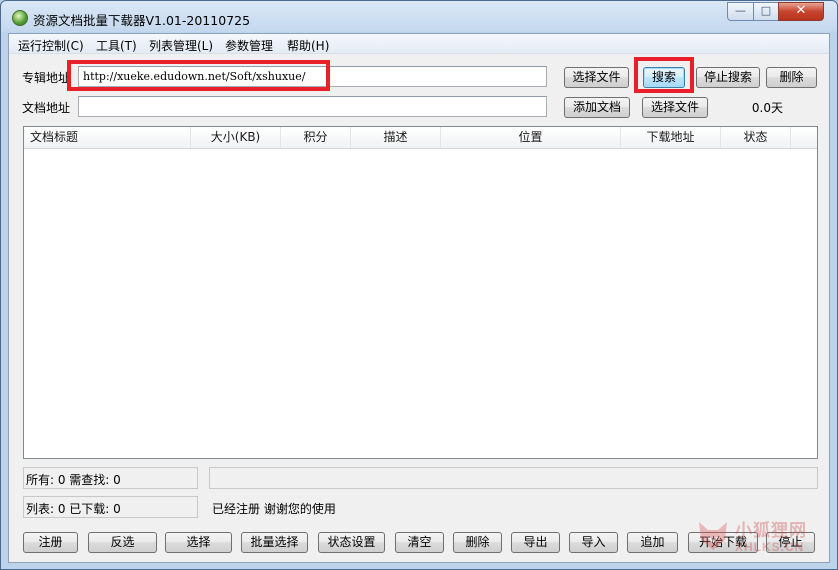  I want to click on window-title: 资源文档批量下载器V1.01-20110725, so click(142, 20).